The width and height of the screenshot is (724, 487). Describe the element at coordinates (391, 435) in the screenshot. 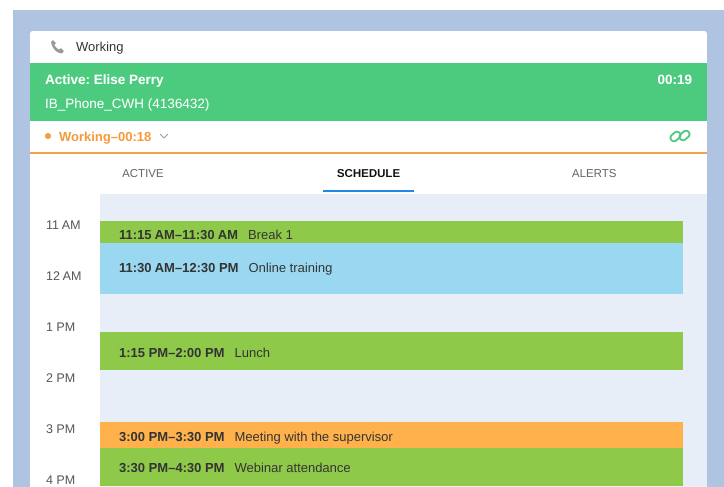

I see `schedule-event: 3:00 PM–3:30 PM Meeting with the supervisor` at that location.